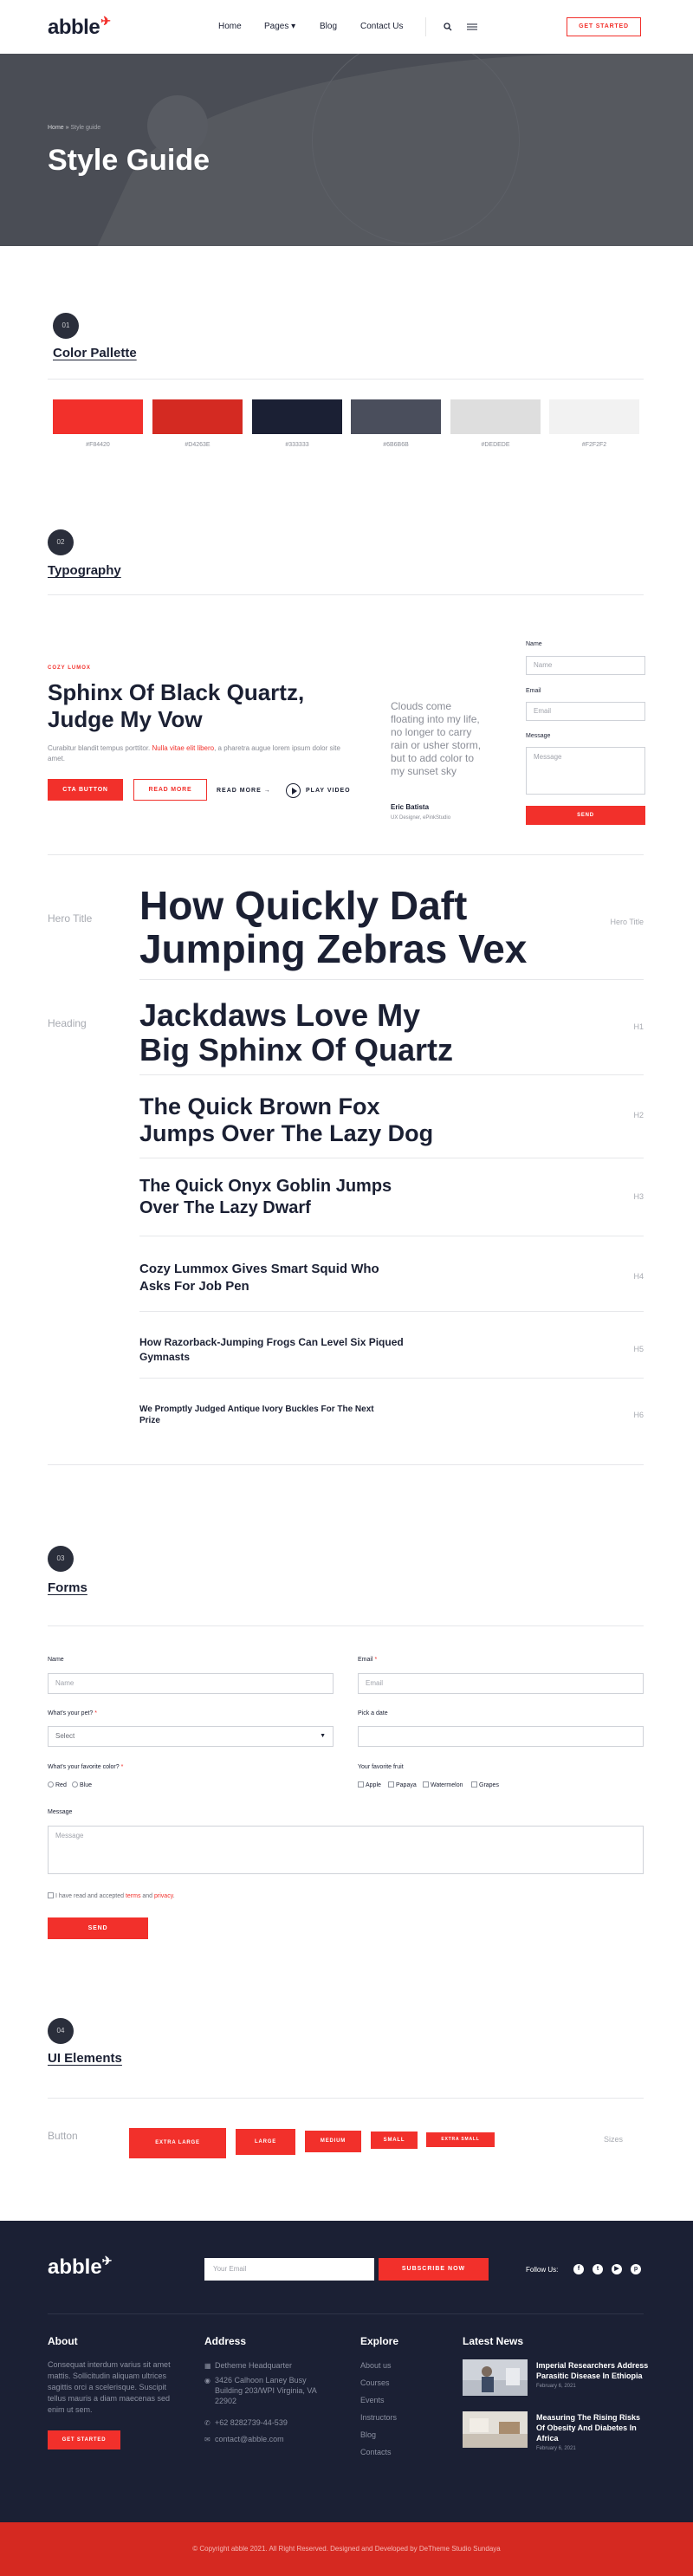 The image size is (693, 2576). What do you see at coordinates (443, 1785) in the screenshot?
I see `checkbox-watermelon: Watermelon` at bounding box center [443, 1785].